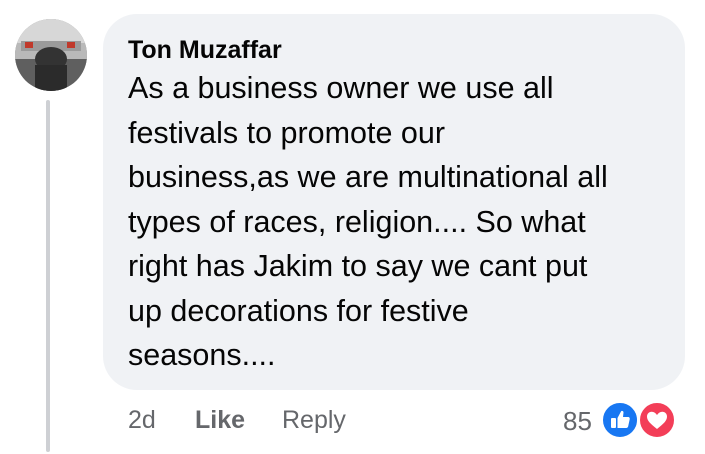 Image resolution: width=705 pixels, height=454 pixels. Describe the element at coordinates (48, 276) in the screenshot. I see `thread-line` at that location.